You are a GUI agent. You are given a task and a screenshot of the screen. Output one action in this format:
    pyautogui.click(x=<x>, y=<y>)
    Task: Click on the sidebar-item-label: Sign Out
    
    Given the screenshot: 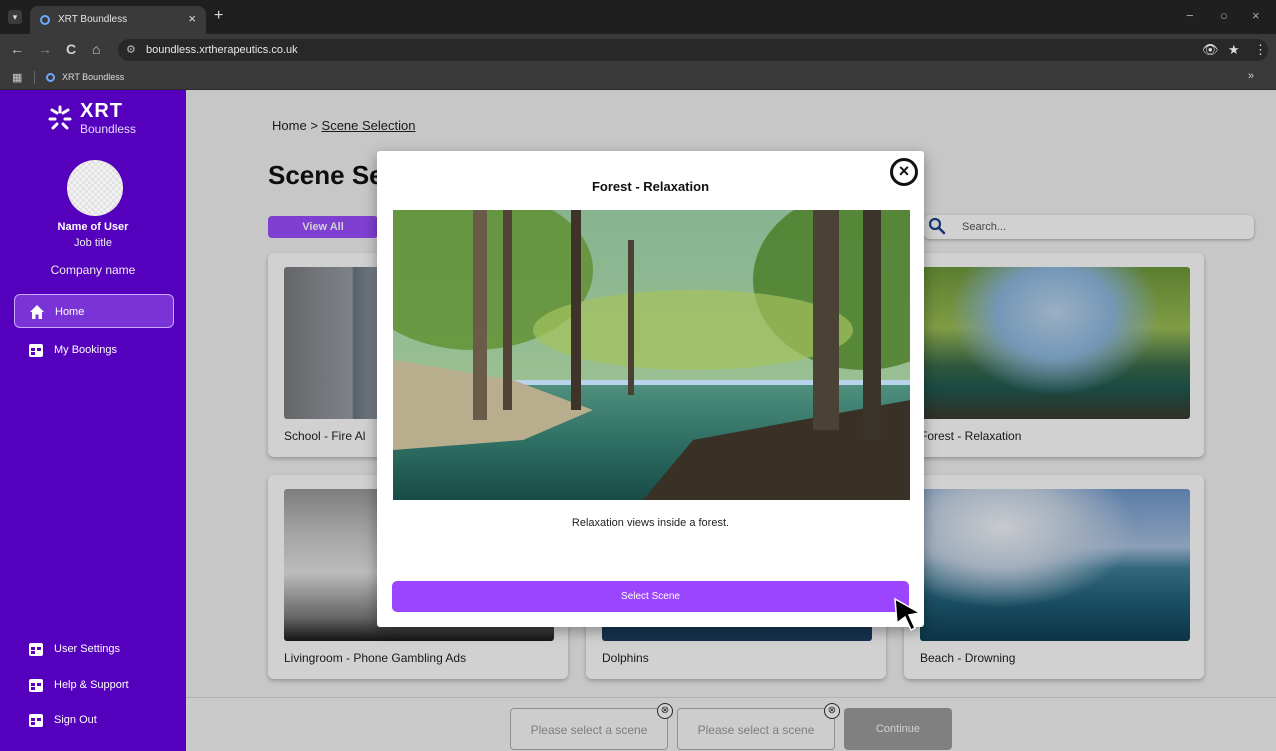 What is the action you would take?
    pyautogui.click(x=75, y=720)
    